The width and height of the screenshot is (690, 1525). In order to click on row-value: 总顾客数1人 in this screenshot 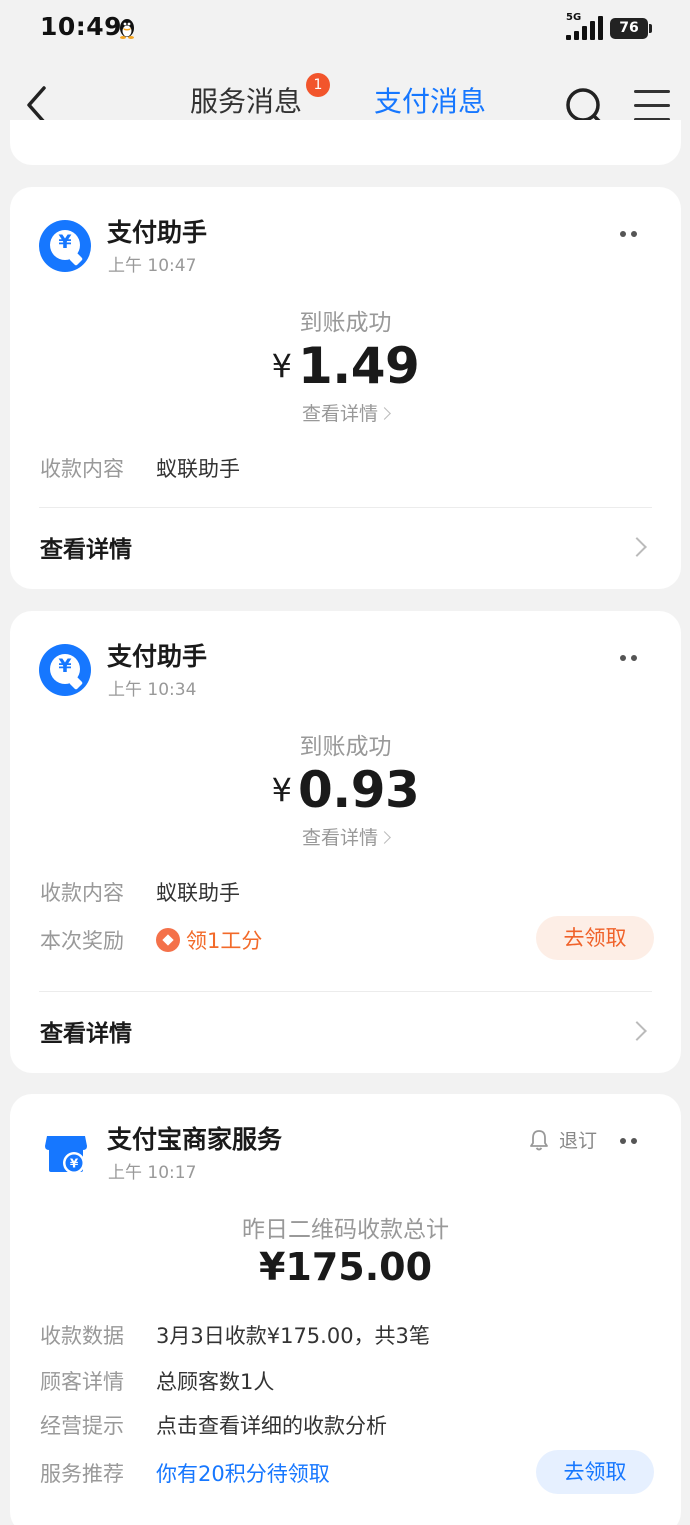, I will do `click(215, 1382)`.